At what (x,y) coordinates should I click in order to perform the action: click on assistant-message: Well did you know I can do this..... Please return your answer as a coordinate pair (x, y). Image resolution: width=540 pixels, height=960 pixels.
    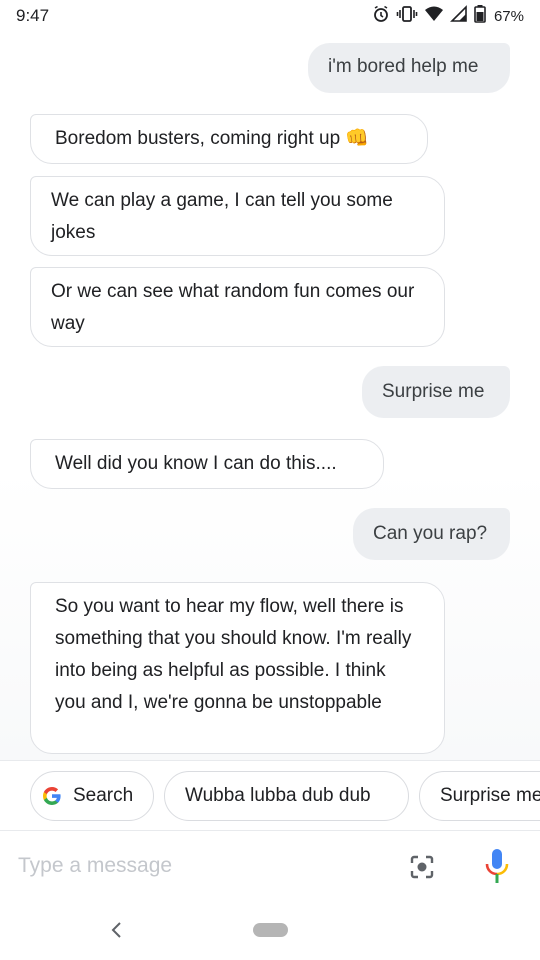
    Looking at the image, I should click on (207, 464).